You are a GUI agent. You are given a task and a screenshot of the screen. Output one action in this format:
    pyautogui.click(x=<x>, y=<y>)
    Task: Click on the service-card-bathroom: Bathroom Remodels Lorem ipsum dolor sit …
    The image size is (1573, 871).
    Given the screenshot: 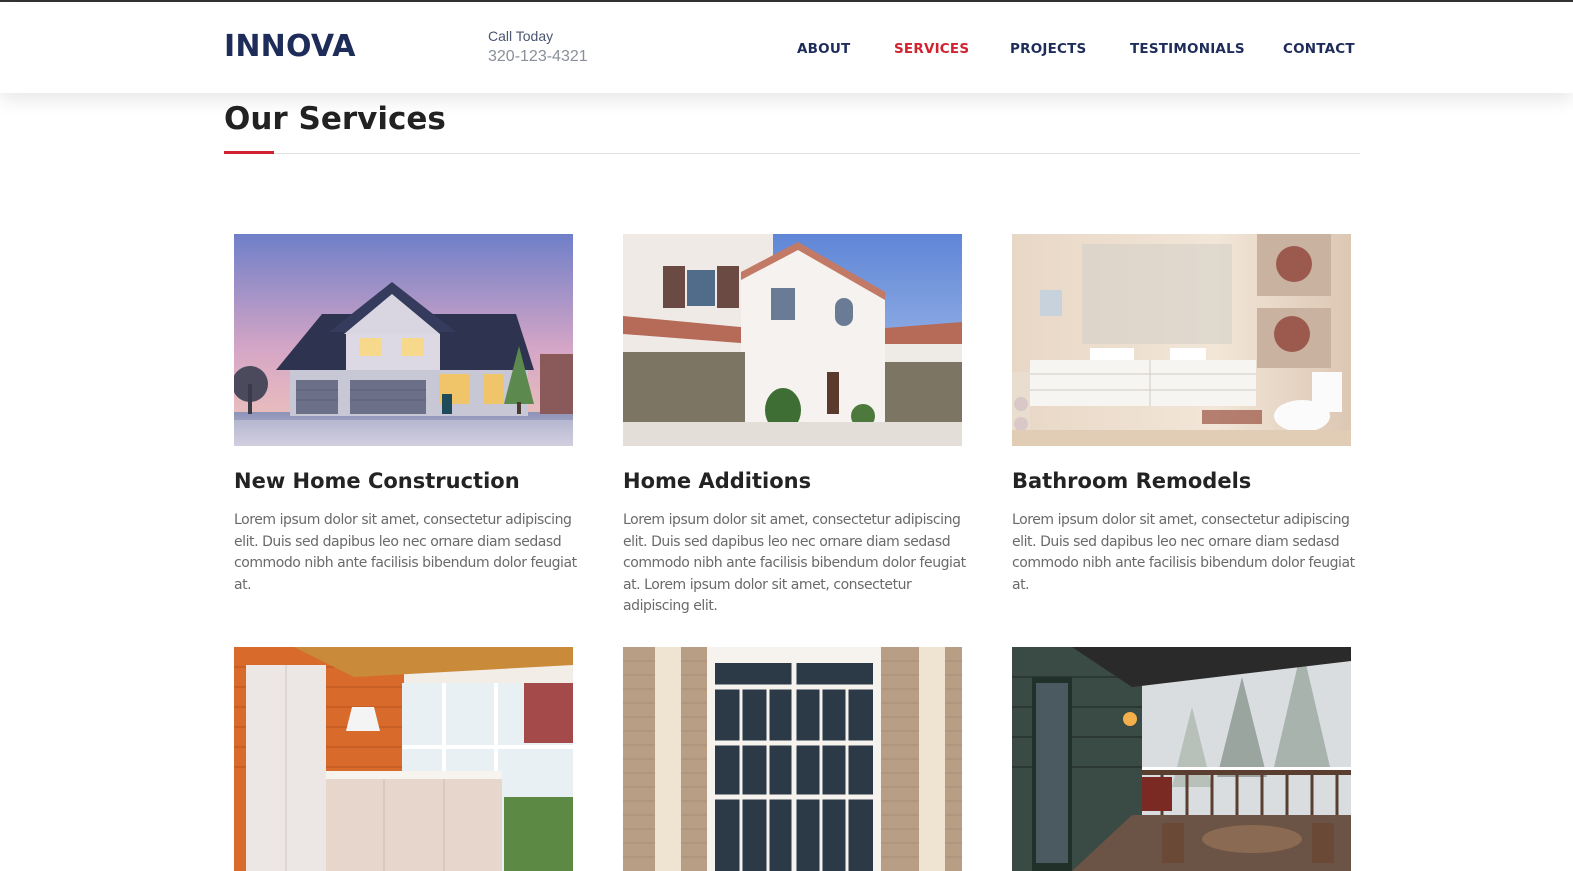 What is the action you would take?
    pyautogui.click(x=1183, y=413)
    